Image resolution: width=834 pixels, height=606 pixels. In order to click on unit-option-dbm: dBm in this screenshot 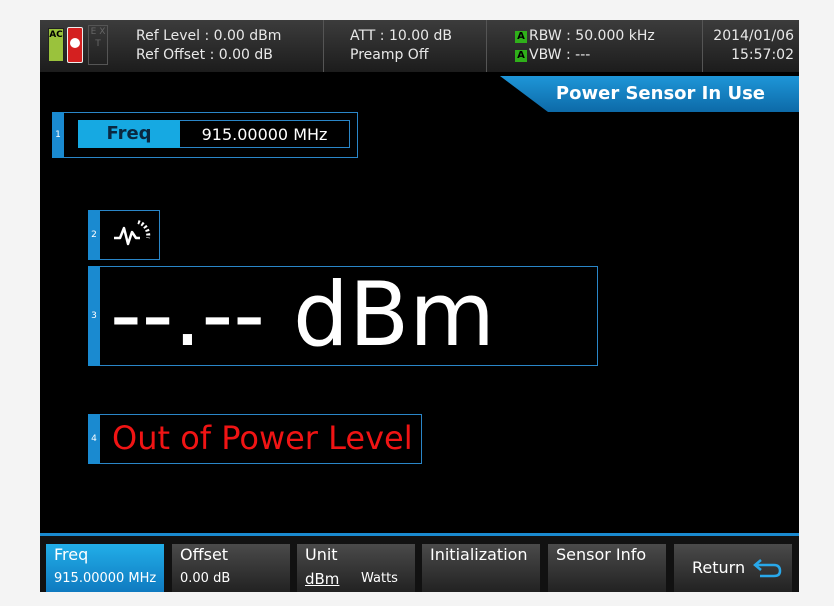, I will do `click(322, 579)`.